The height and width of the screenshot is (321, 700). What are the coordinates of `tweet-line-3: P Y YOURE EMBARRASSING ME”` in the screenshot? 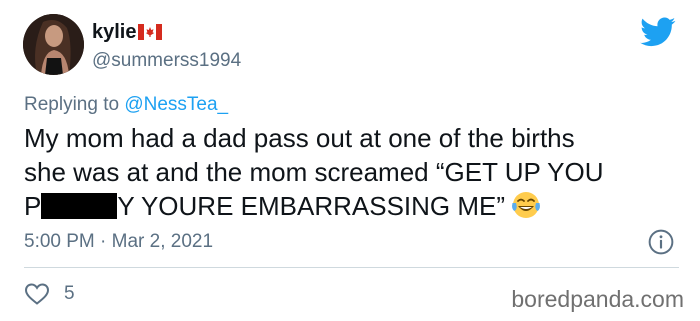 It's located at (354, 206).